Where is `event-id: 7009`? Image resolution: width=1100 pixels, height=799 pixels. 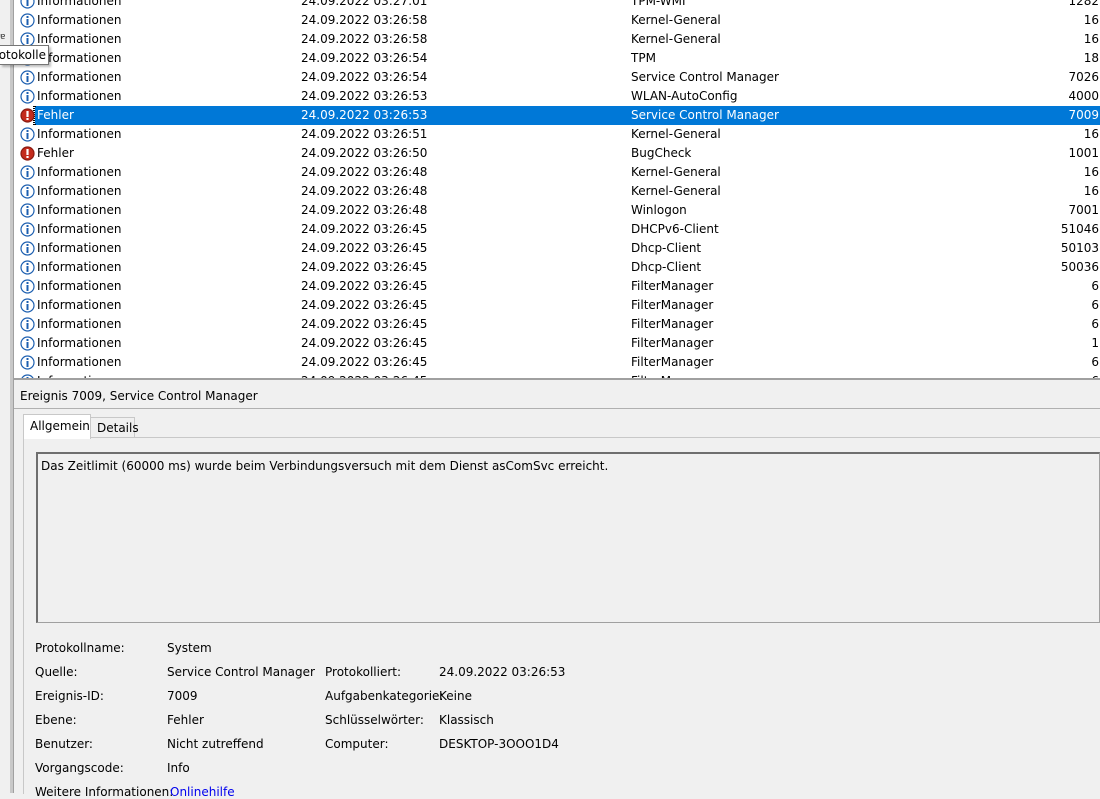 event-id: 7009 is located at coordinates (1083, 115).